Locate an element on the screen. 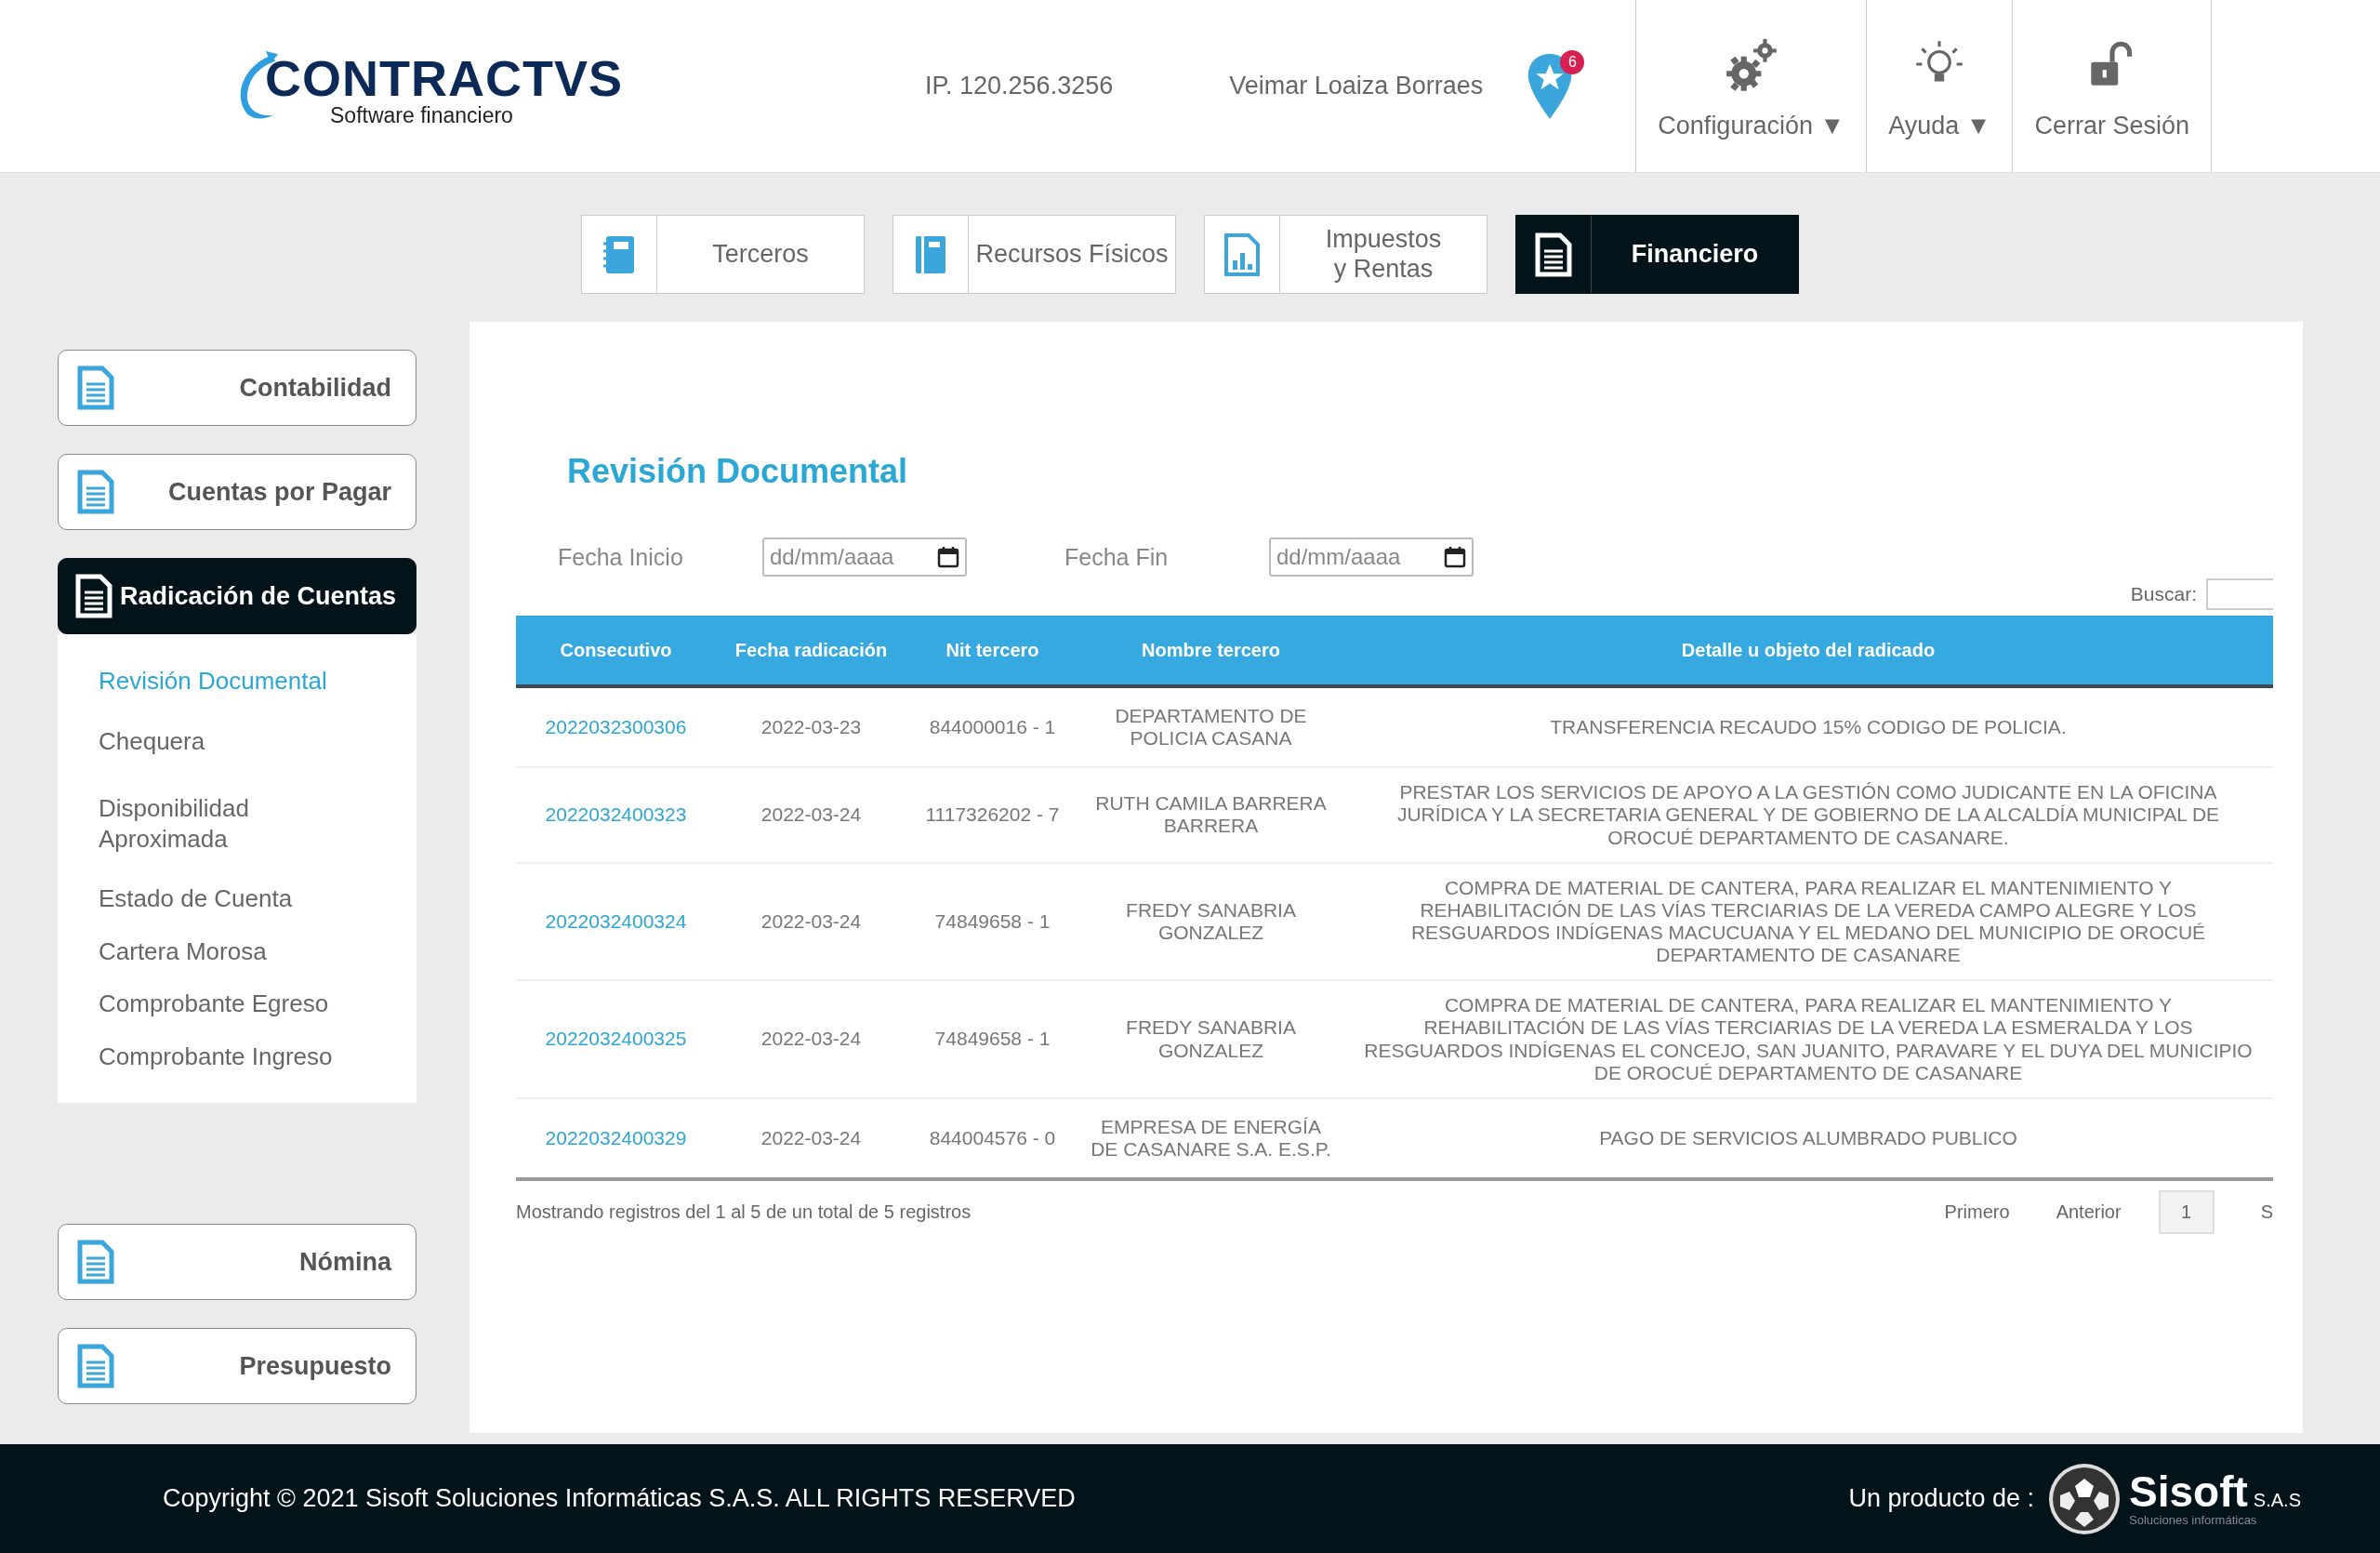 This screenshot has height=1553, width=2380. sidebar-item: Presupuesto is located at coordinates (237, 1366).